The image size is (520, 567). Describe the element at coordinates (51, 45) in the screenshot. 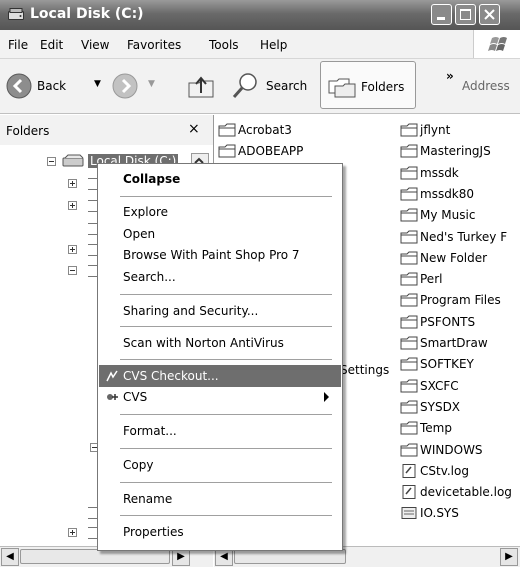

I see `menu-edit: Edit` at that location.